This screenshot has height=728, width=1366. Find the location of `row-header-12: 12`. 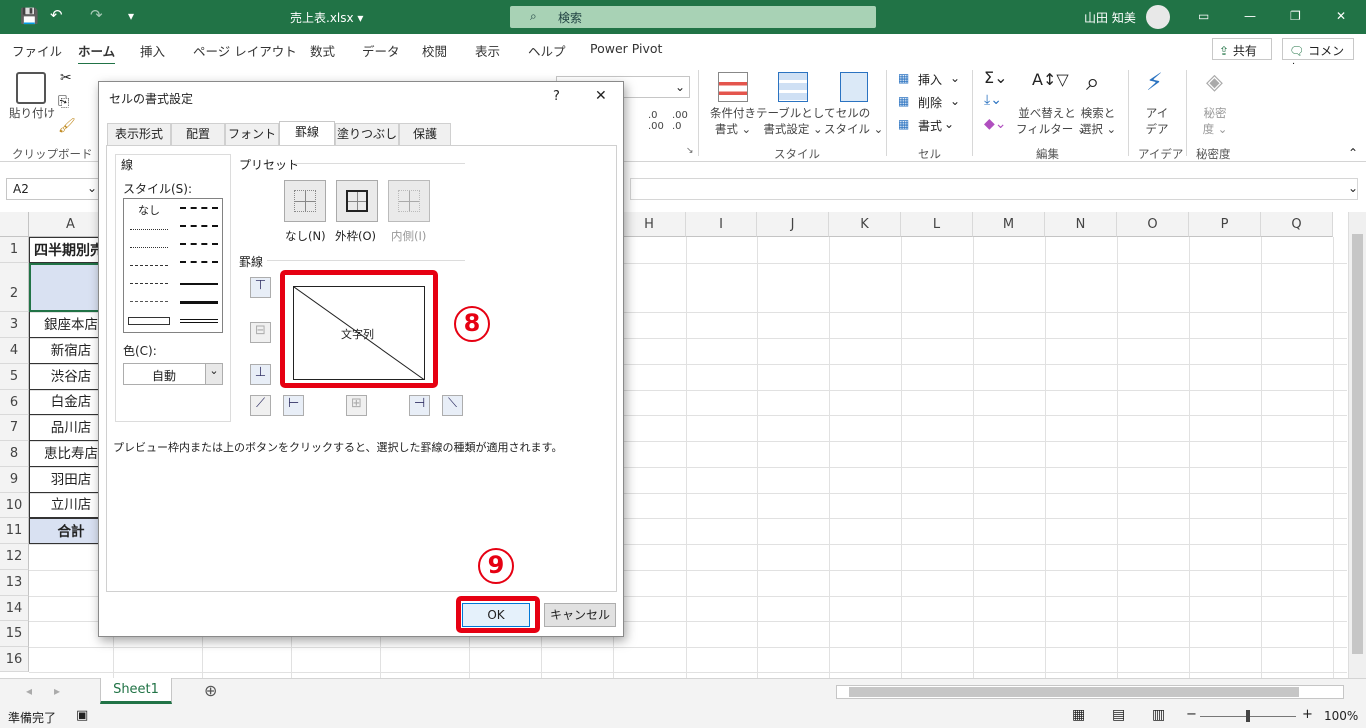

row-header-12: 12 is located at coordinates (14, 557).